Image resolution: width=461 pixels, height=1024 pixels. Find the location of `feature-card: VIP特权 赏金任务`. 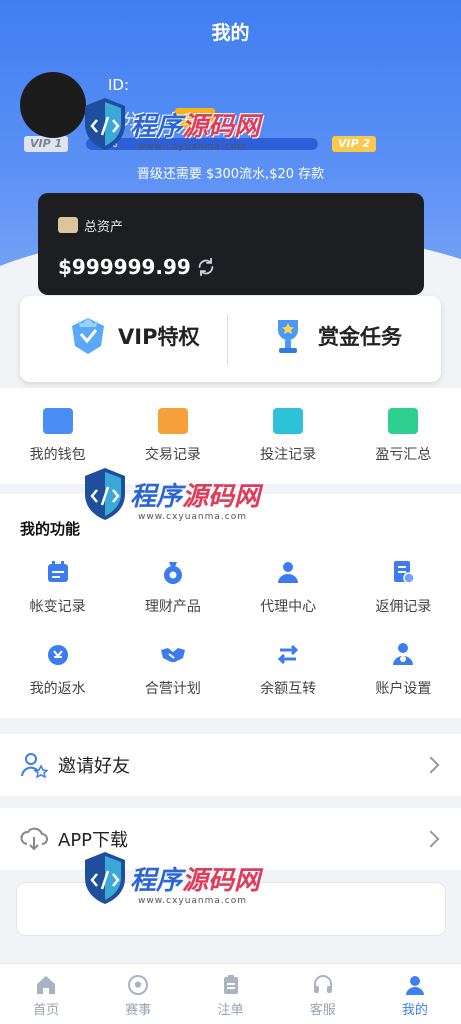

feature-card: VIP特权 赏金任务 is located at coordinates (230, 339).